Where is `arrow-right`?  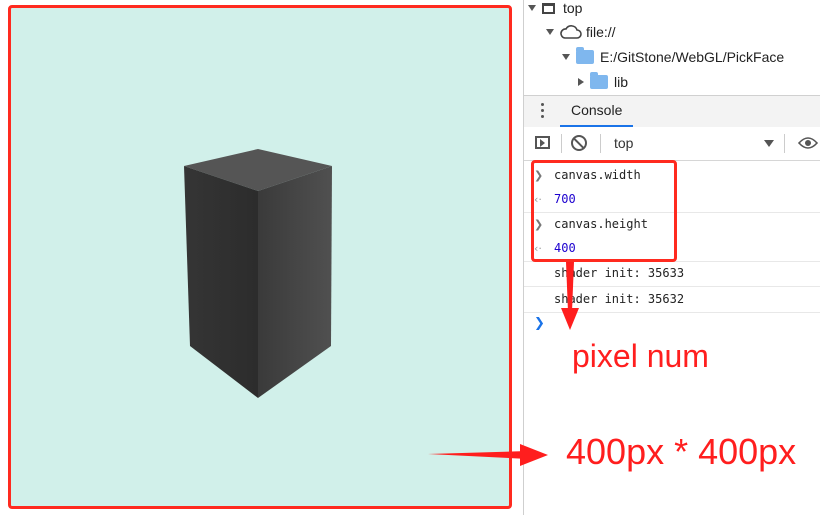
arrow-right is located at coordinates (488, 455).